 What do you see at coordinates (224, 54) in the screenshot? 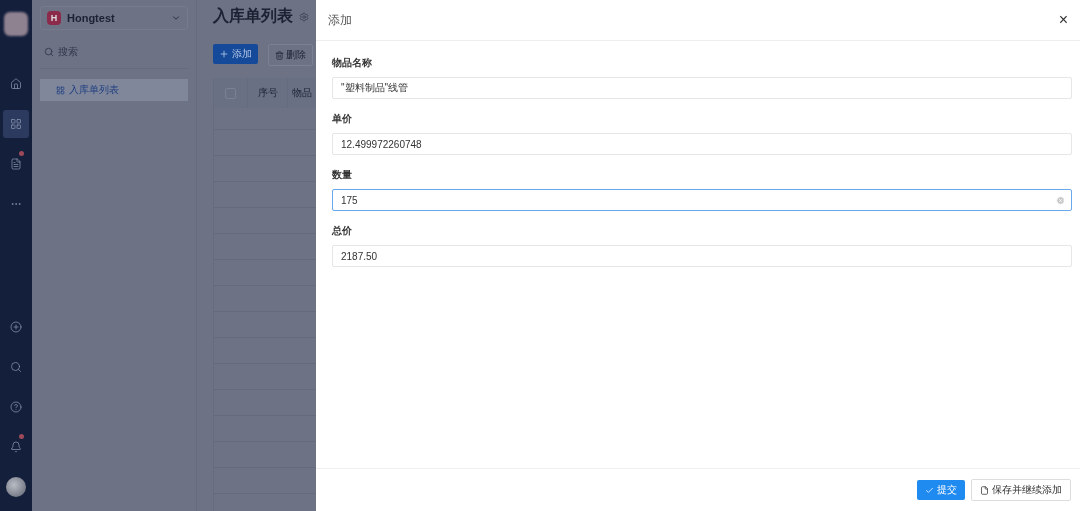
I see `plus-icon` at bounding box center [224, 54].